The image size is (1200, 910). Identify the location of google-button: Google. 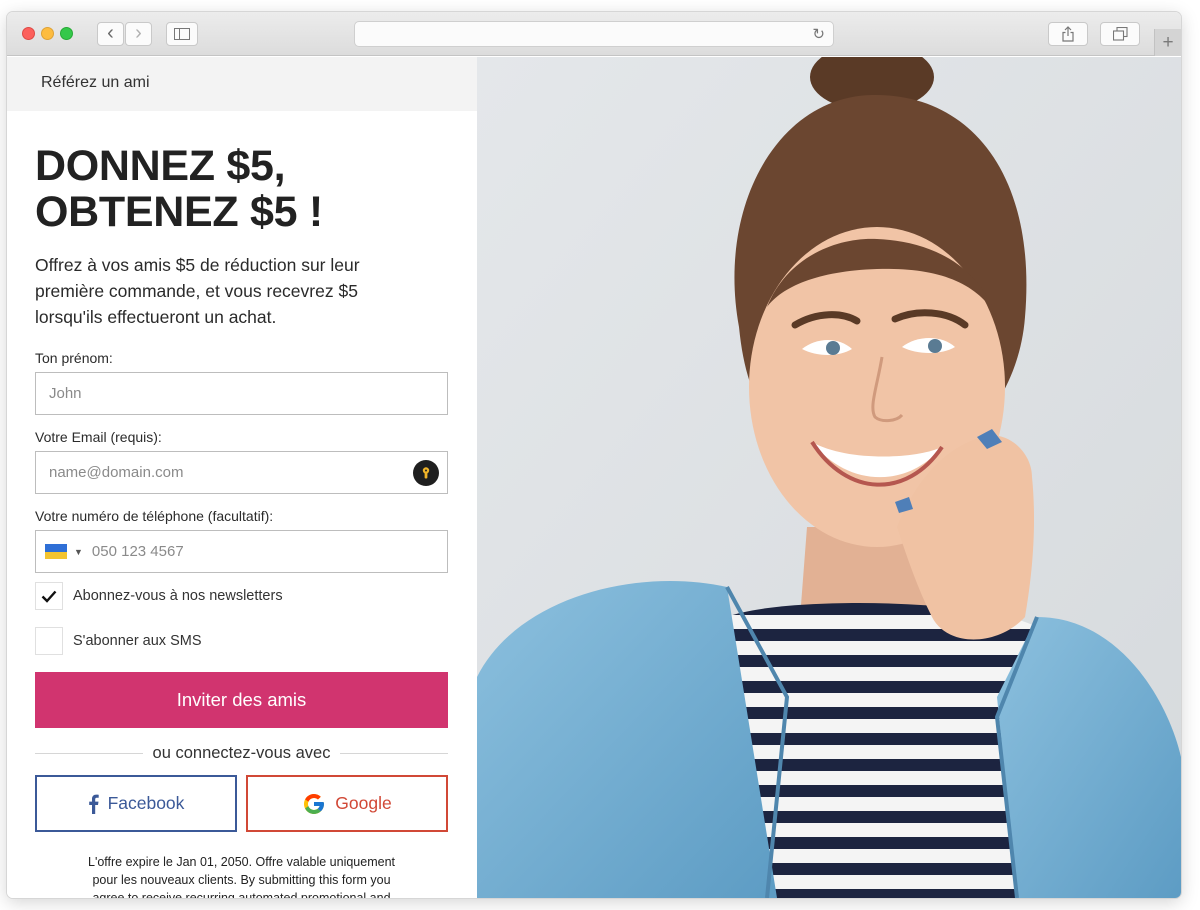
(347, 803).